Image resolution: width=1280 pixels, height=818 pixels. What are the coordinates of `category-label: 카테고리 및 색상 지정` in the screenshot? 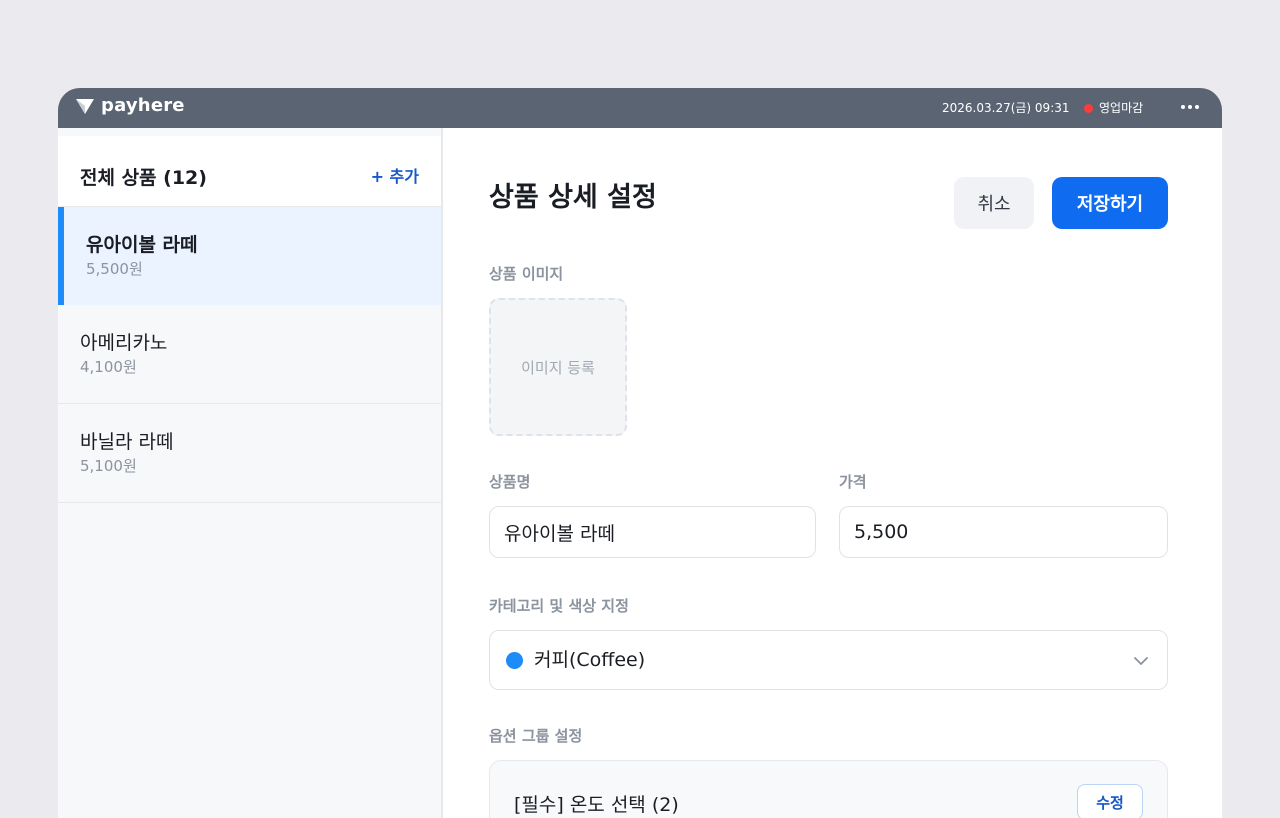 It's located at (559, 606).